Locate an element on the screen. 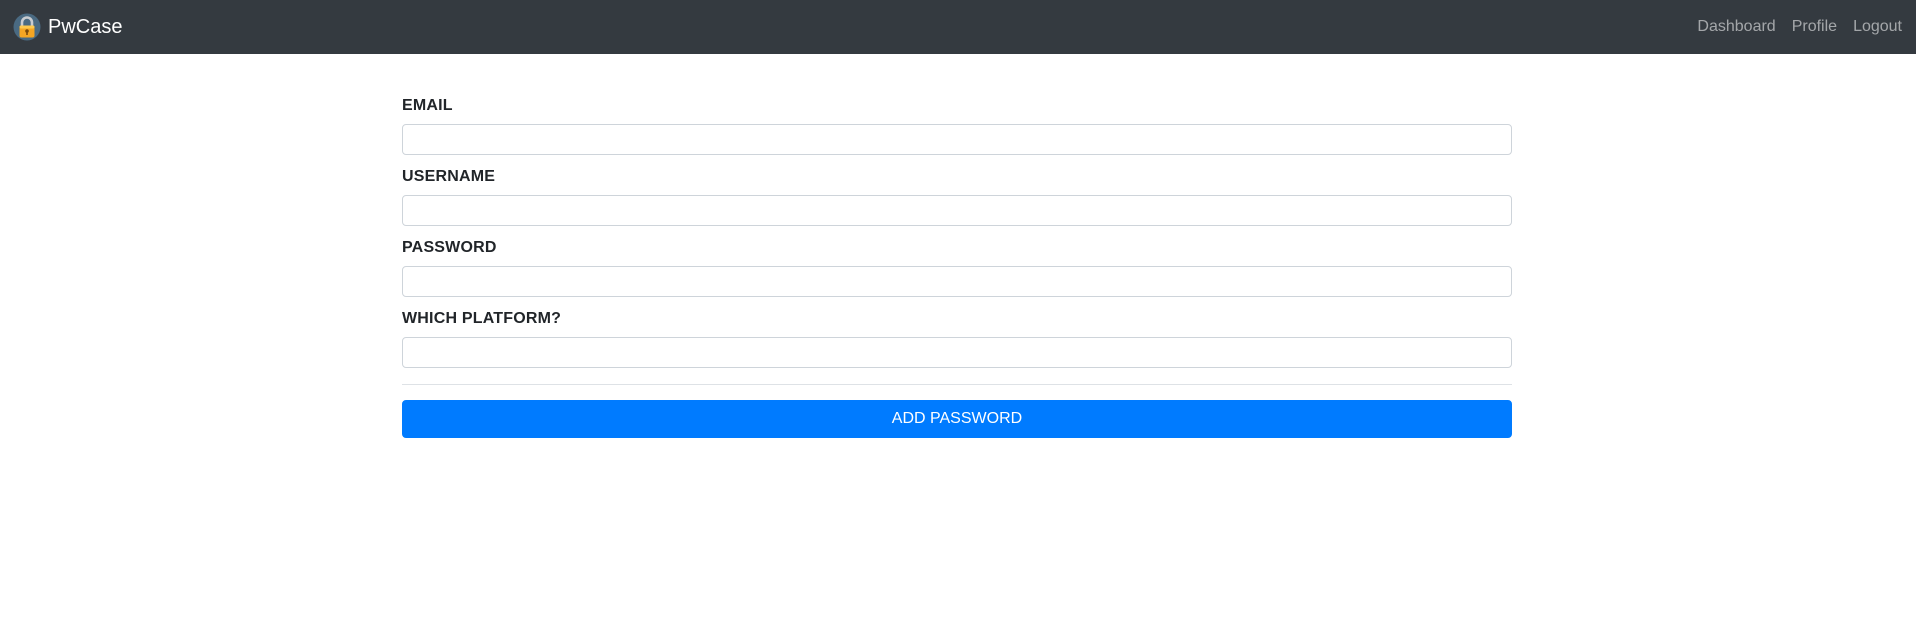 The height and width of the screenshot is (631, 1916). nav-profile-link: Profile is located at coordinates (1814, 27).